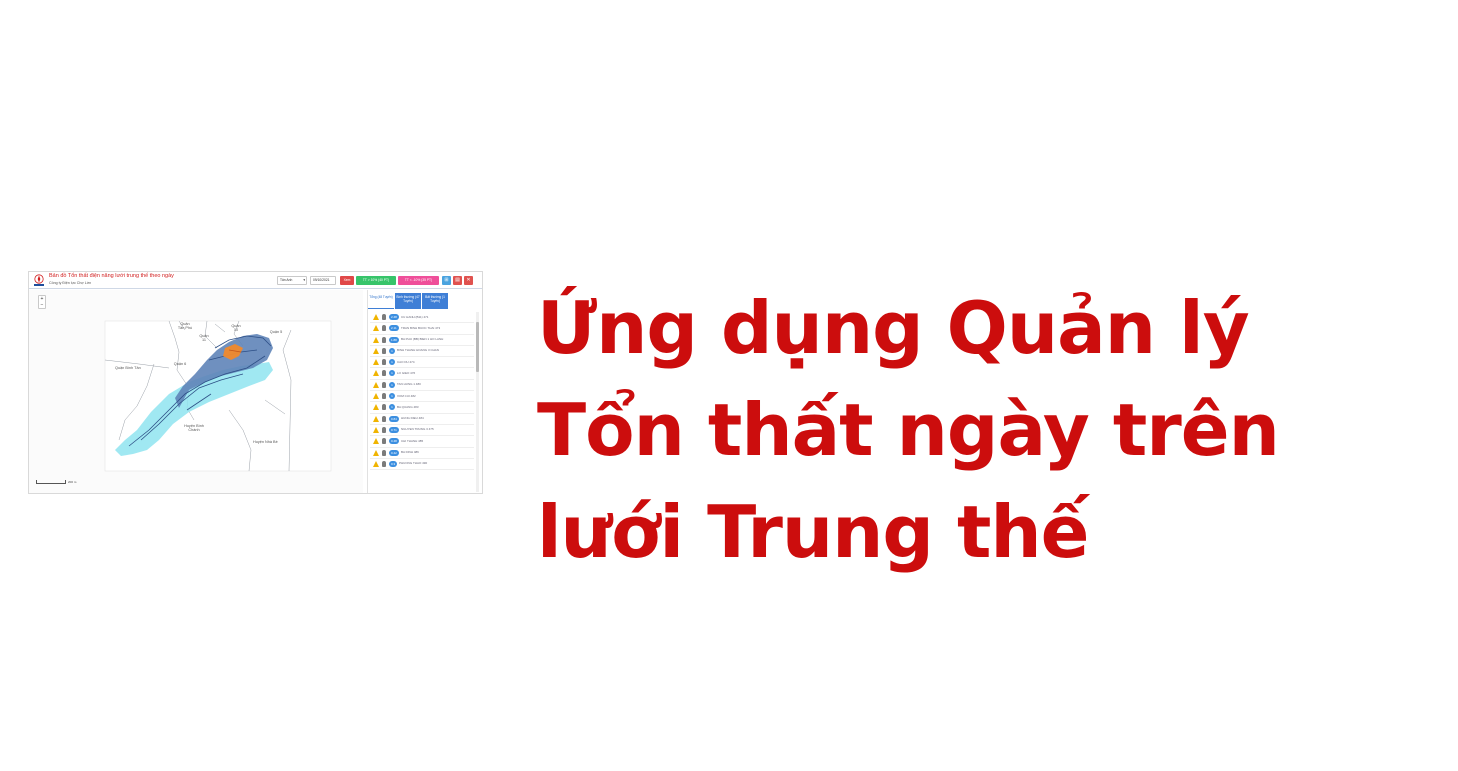  Describe the element at coordinates (477, 402) in the screenshot. I see `panel-scrollbar` at that location.